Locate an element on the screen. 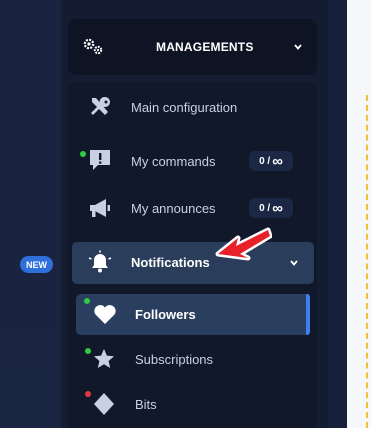 The image size is (371, 428). menu-item-main-configuration: Main configuration is located at coordinates (192, 107).